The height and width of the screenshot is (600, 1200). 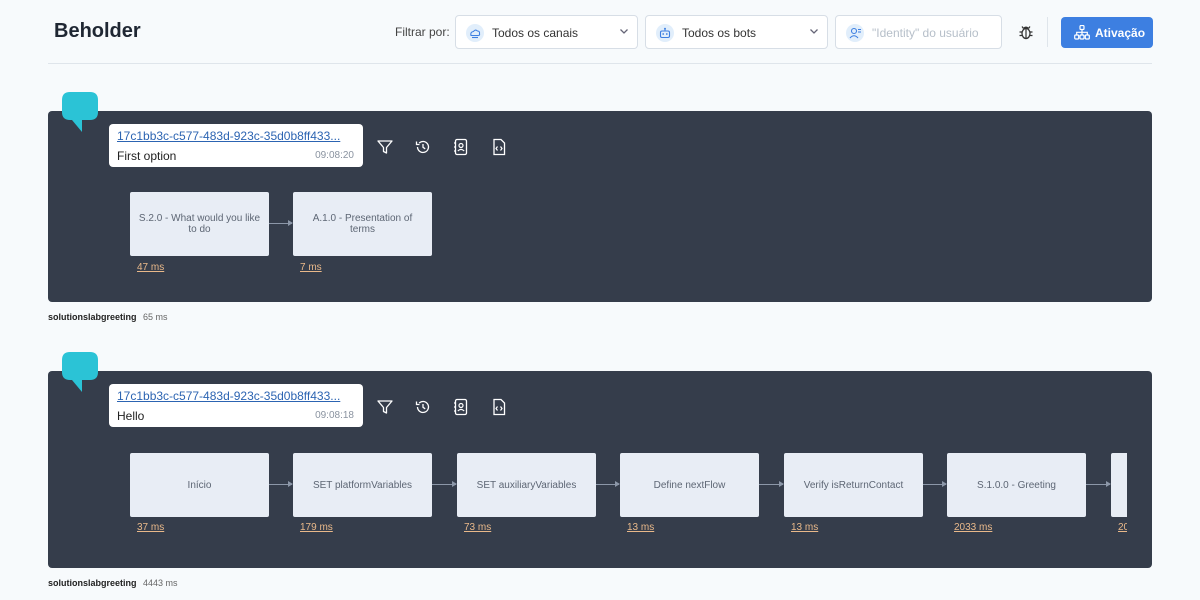 I want to click on activation-button: Ativação, so click(x=1107, y=32).